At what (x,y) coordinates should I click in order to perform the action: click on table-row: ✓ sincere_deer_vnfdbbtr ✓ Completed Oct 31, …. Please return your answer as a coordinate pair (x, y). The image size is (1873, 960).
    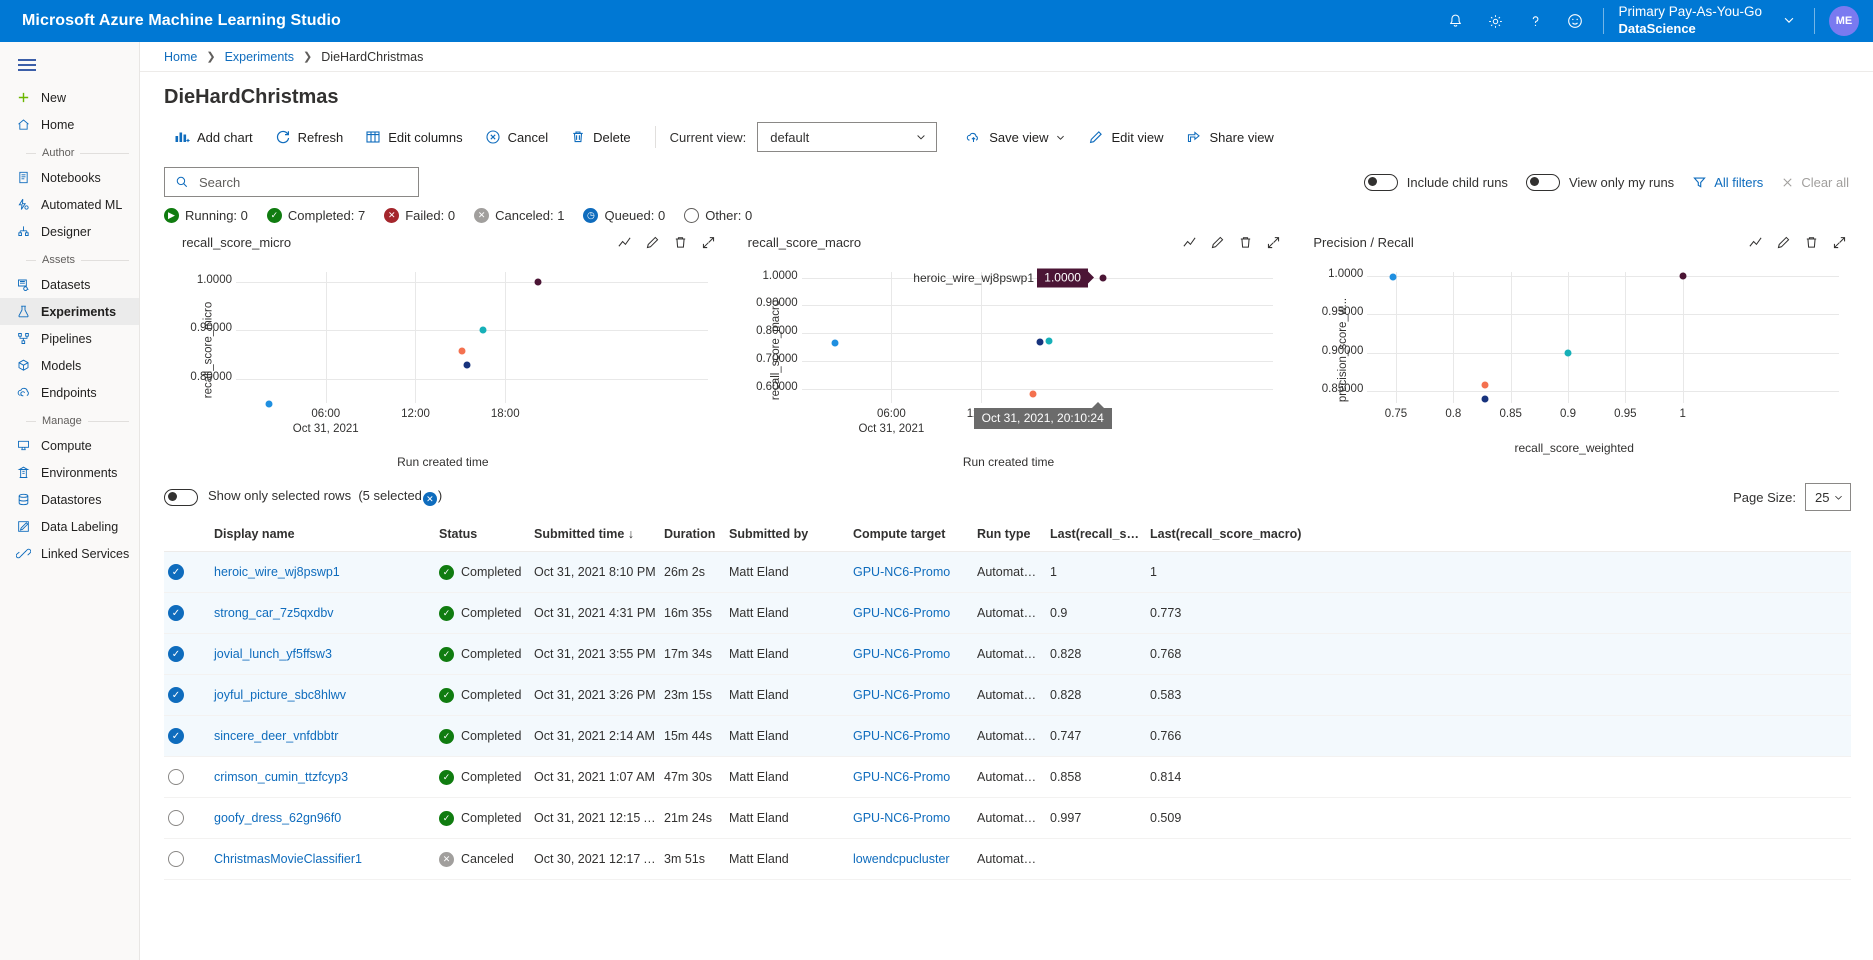
    Looking at the image, I should click on (1007, 736).